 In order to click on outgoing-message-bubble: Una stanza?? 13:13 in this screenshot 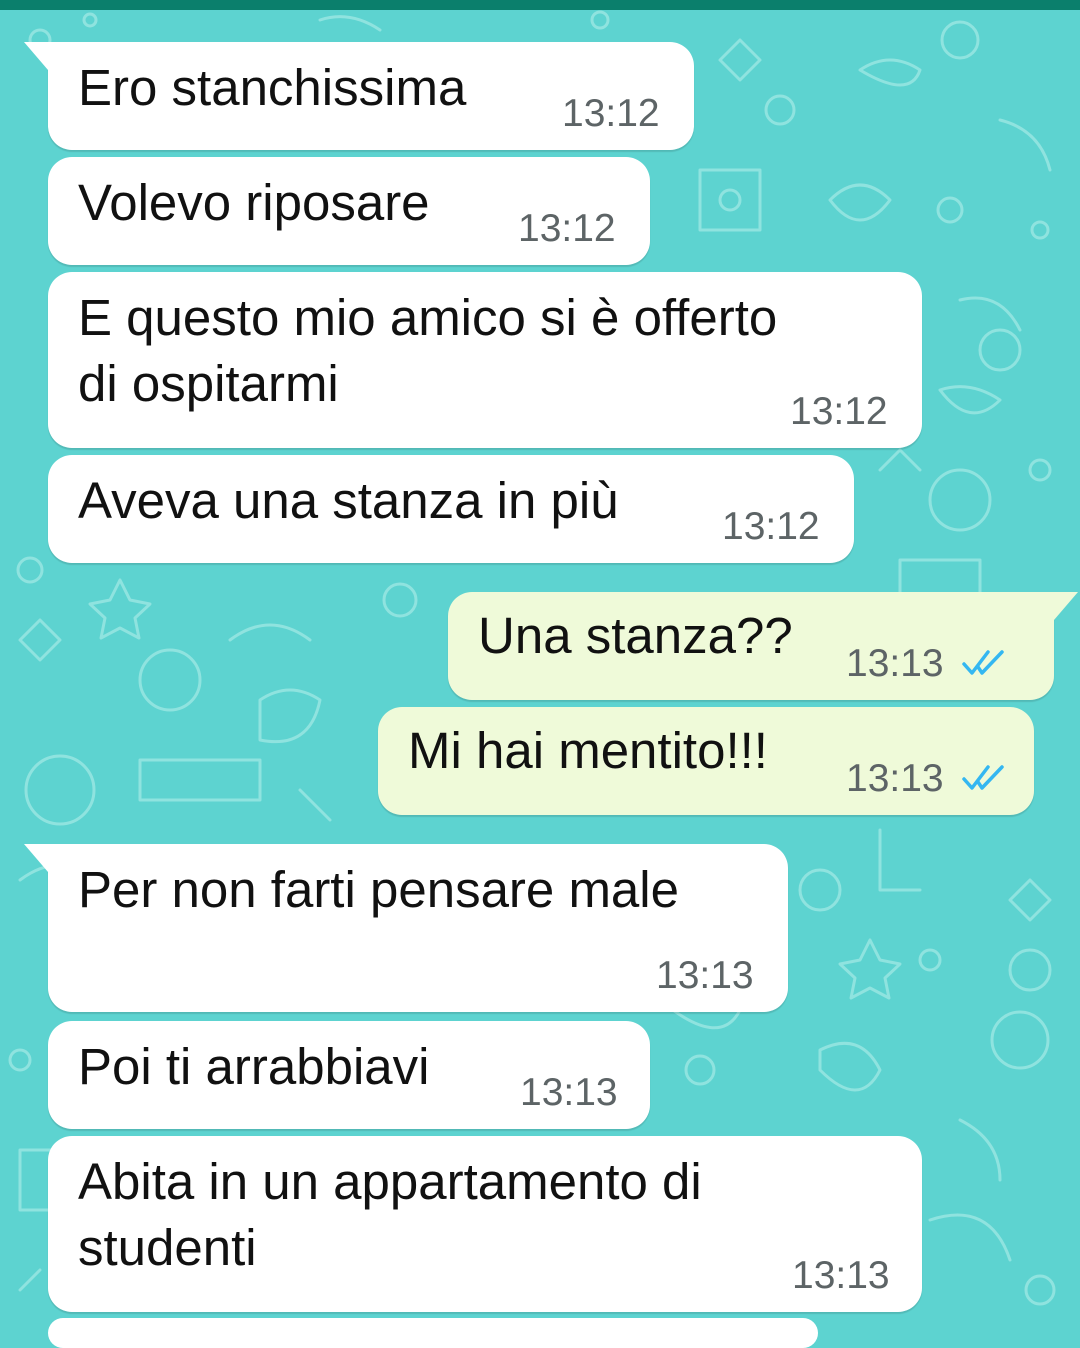, I will do `click(763, 646)`.